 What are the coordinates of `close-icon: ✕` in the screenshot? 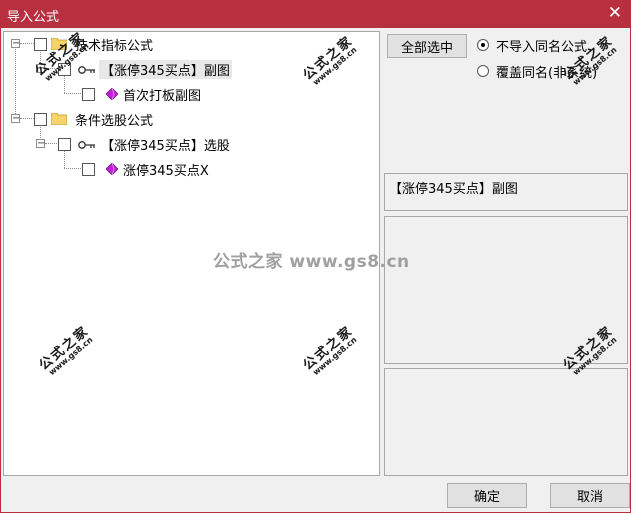 It's located at (615, 13).